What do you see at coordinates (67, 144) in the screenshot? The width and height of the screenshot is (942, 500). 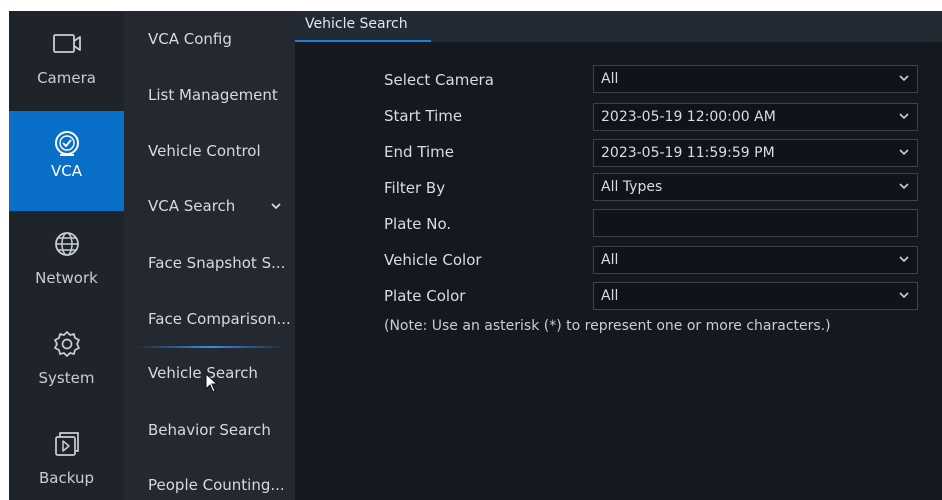 I see `vca-icon` at bounding box center [67, 144].